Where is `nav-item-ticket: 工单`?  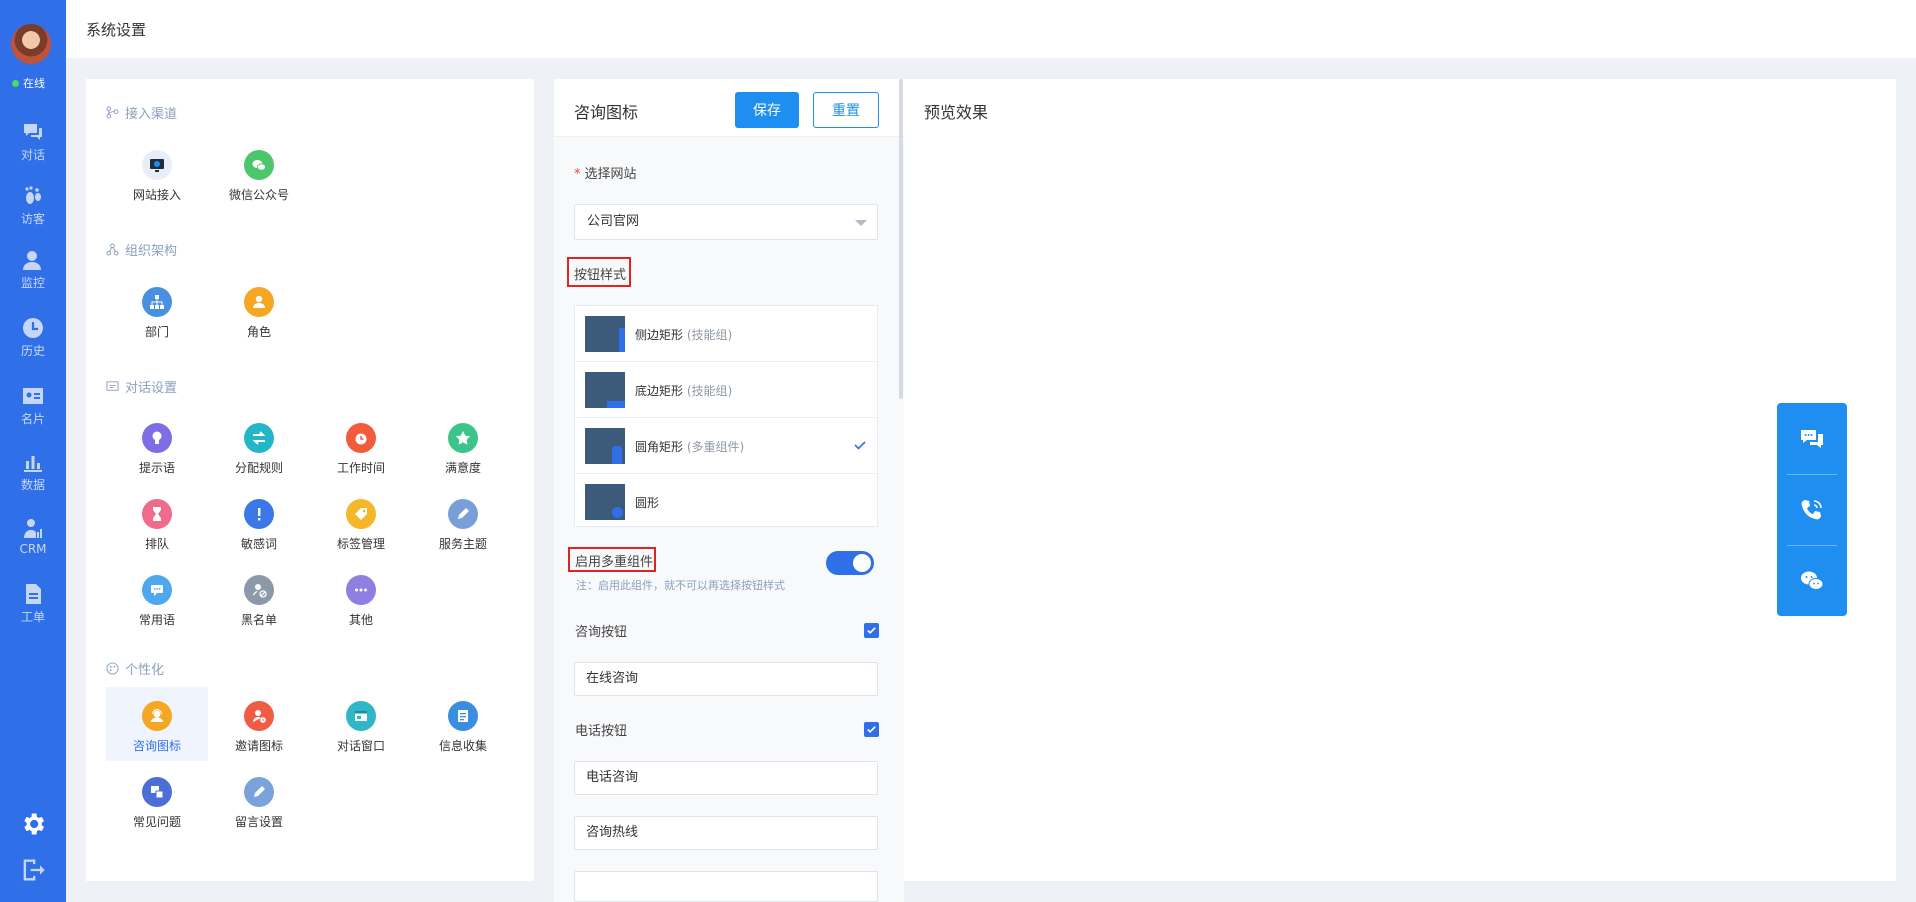
nav-item-ticket: 工单 is located at coordinates (33, 610).